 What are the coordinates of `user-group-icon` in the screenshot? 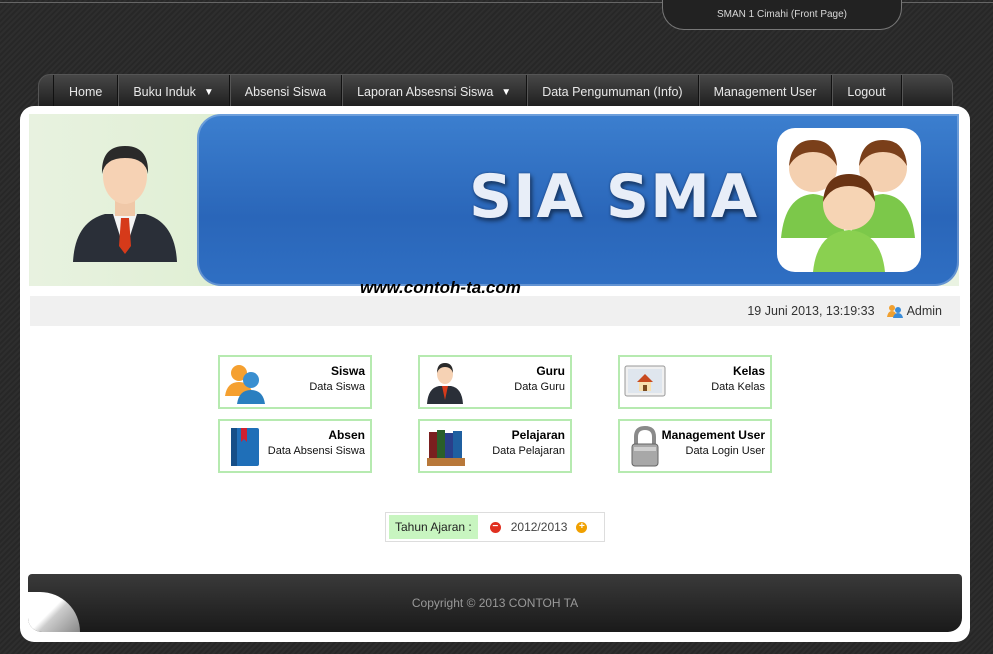 It's located at (849, 200).